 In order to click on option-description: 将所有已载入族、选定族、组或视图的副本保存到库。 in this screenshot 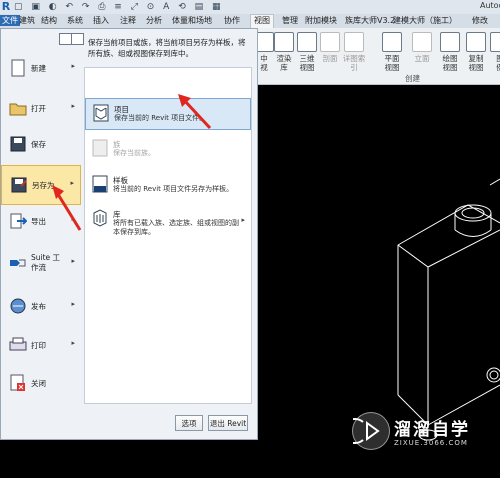, I will do `click(176, 227)`.